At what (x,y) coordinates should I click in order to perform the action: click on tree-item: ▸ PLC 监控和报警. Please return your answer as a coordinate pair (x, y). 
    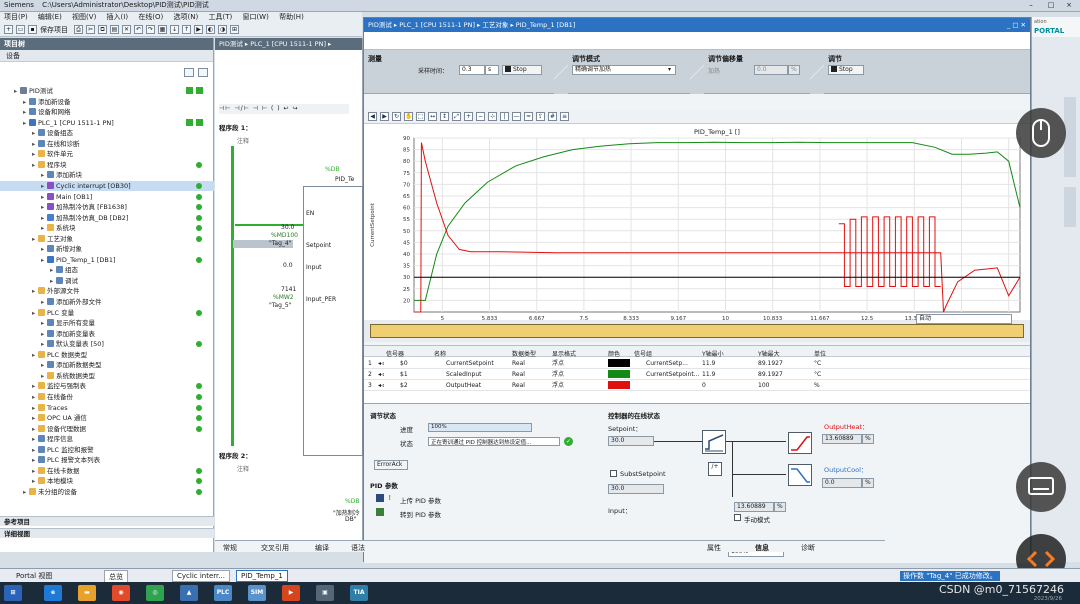
    Looking at the image, I should click on (107, 450).